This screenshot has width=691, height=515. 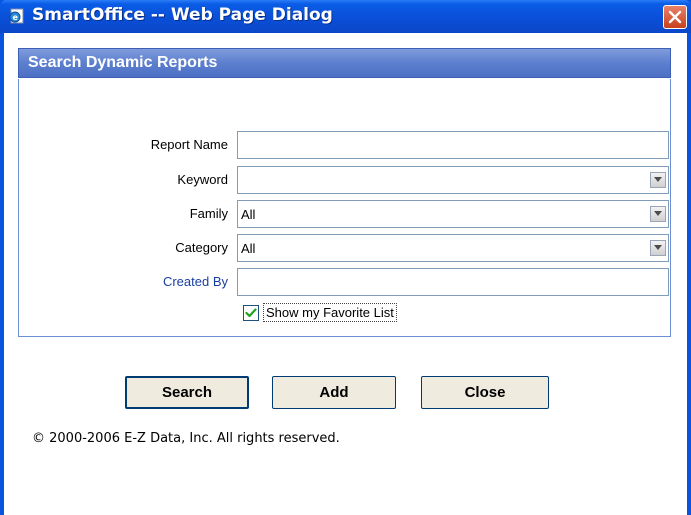 What do you see at coordinates (453, 214) in the screenshot?
I see `family-select: All` at bounding box center [453, 214].